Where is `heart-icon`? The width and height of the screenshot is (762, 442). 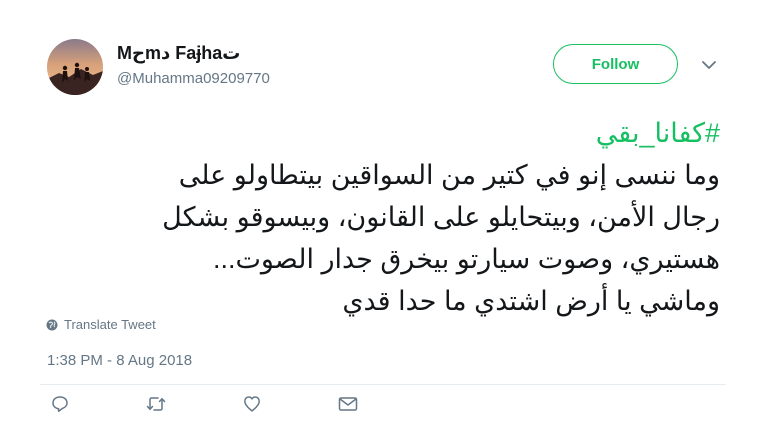
heart-icon is located at coordinates (252, 404).